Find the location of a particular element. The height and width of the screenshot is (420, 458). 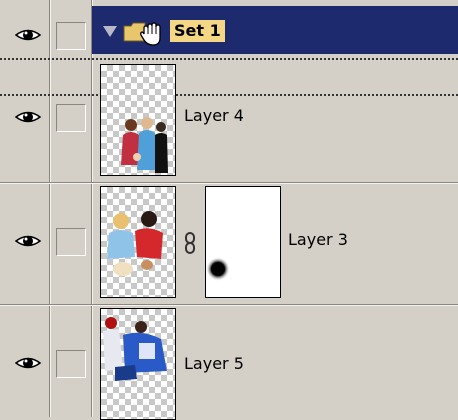

triangle-down-icon is located at coordinates (110, 31).